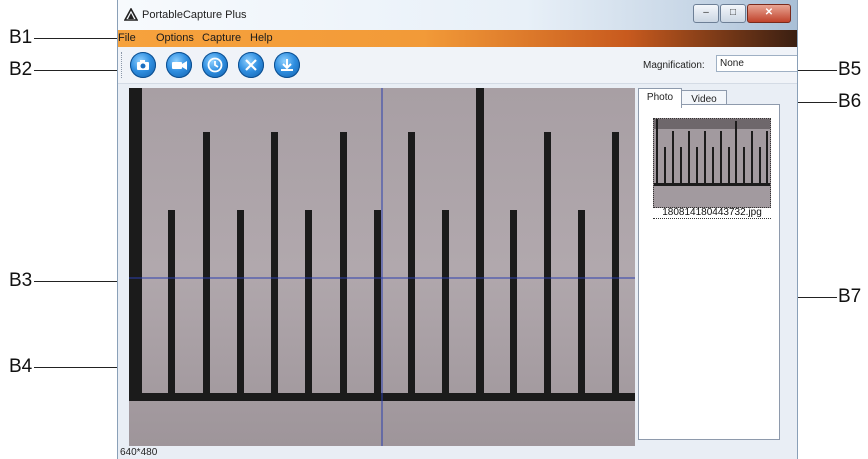 The image size is (868, 459). What do you see at coordinates (712, 213) in the screenshot?
I see `thumbnail-filename: 180814180443732.jpg` at bounding box center [712, 213].